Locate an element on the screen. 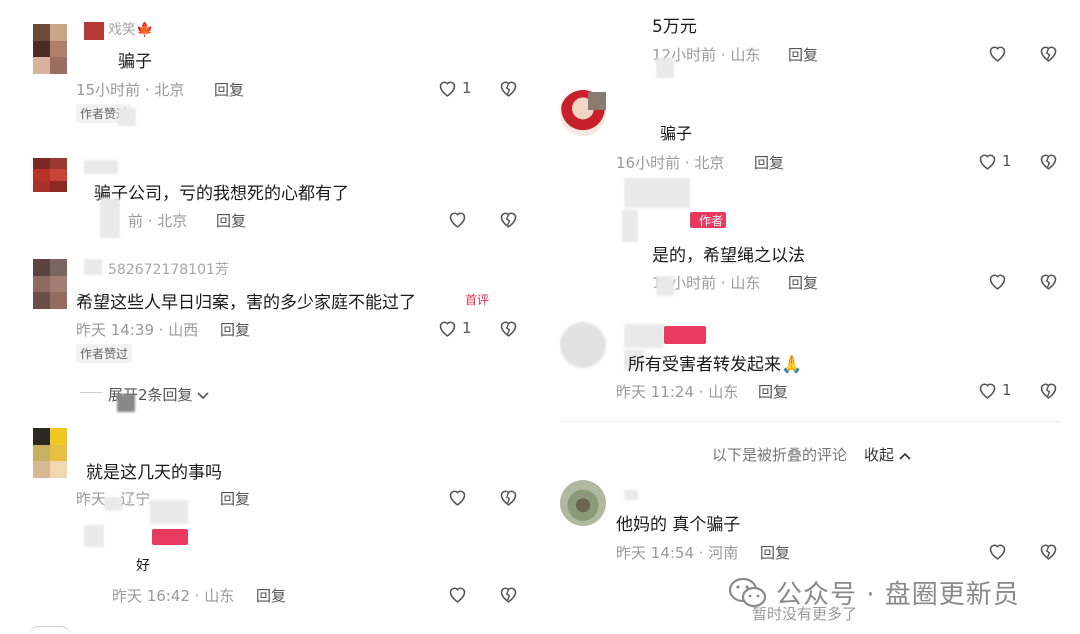  first-comment-tag: 首评 is located at coordinates (477, 300).